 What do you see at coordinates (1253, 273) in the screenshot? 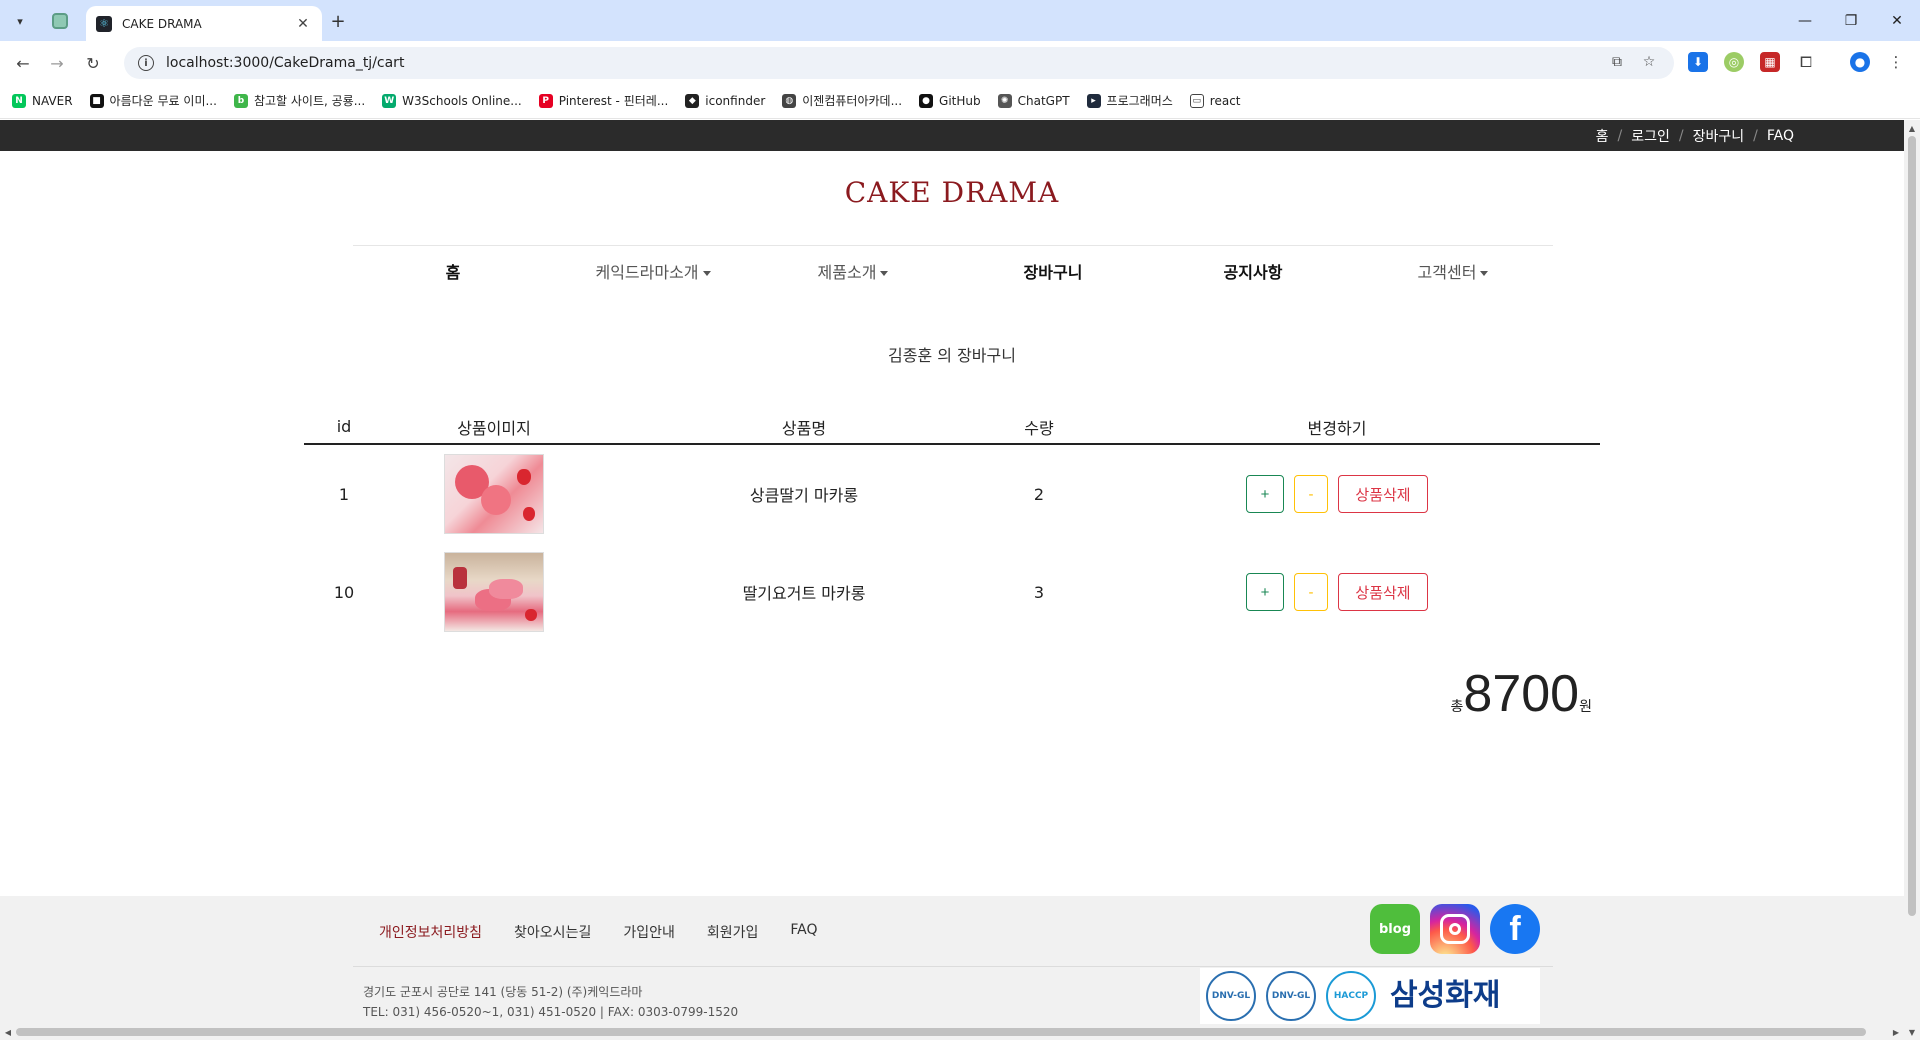
I see `nav-item-notice: 공지사항` at bounding box center [1253, 273].